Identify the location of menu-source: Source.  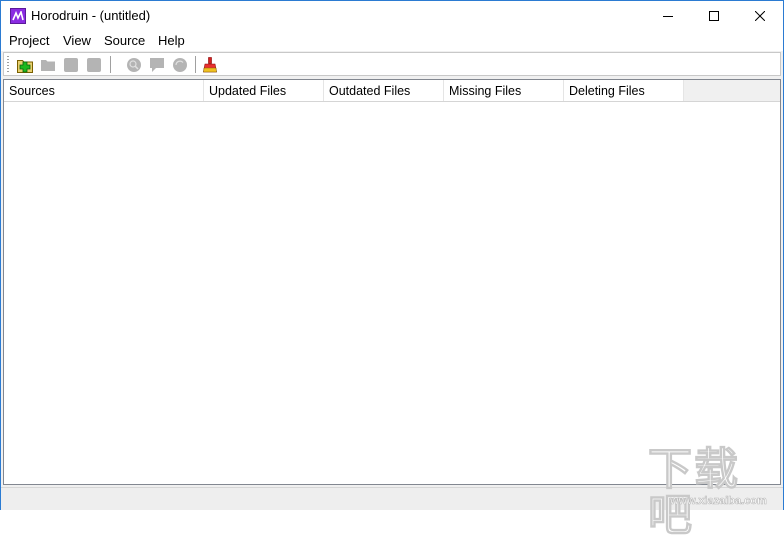
(124, 40).